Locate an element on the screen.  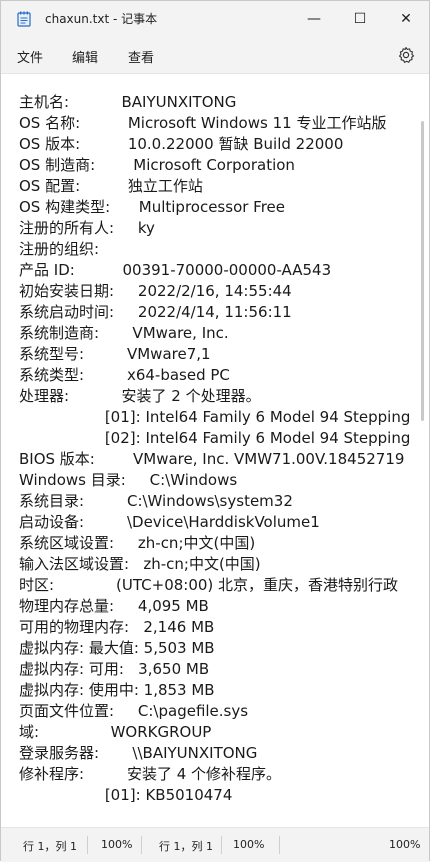
menu-file: 文件 is located at coordinates (30, 56).